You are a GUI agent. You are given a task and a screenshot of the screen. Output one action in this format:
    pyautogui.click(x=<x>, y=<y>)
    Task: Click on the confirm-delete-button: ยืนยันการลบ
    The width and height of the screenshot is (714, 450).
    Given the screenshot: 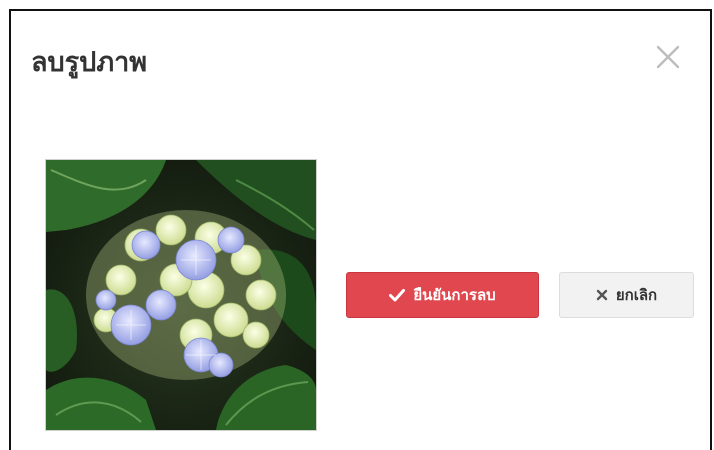 What is the action you would take?
    pyautogui.click(x=442, y=295)
    